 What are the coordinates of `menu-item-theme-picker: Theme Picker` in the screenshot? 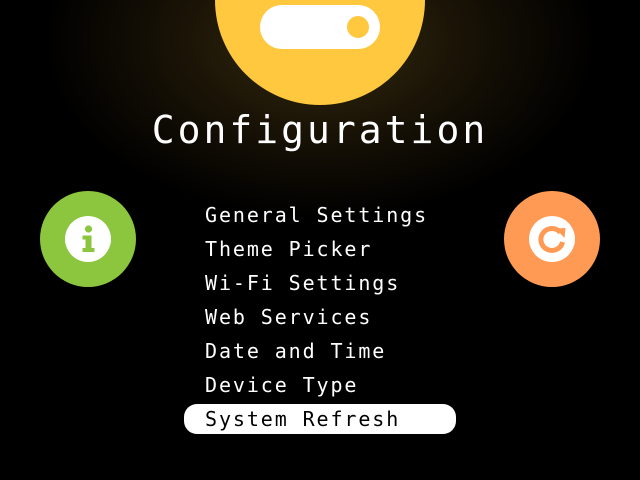 It's located at (320, 249).